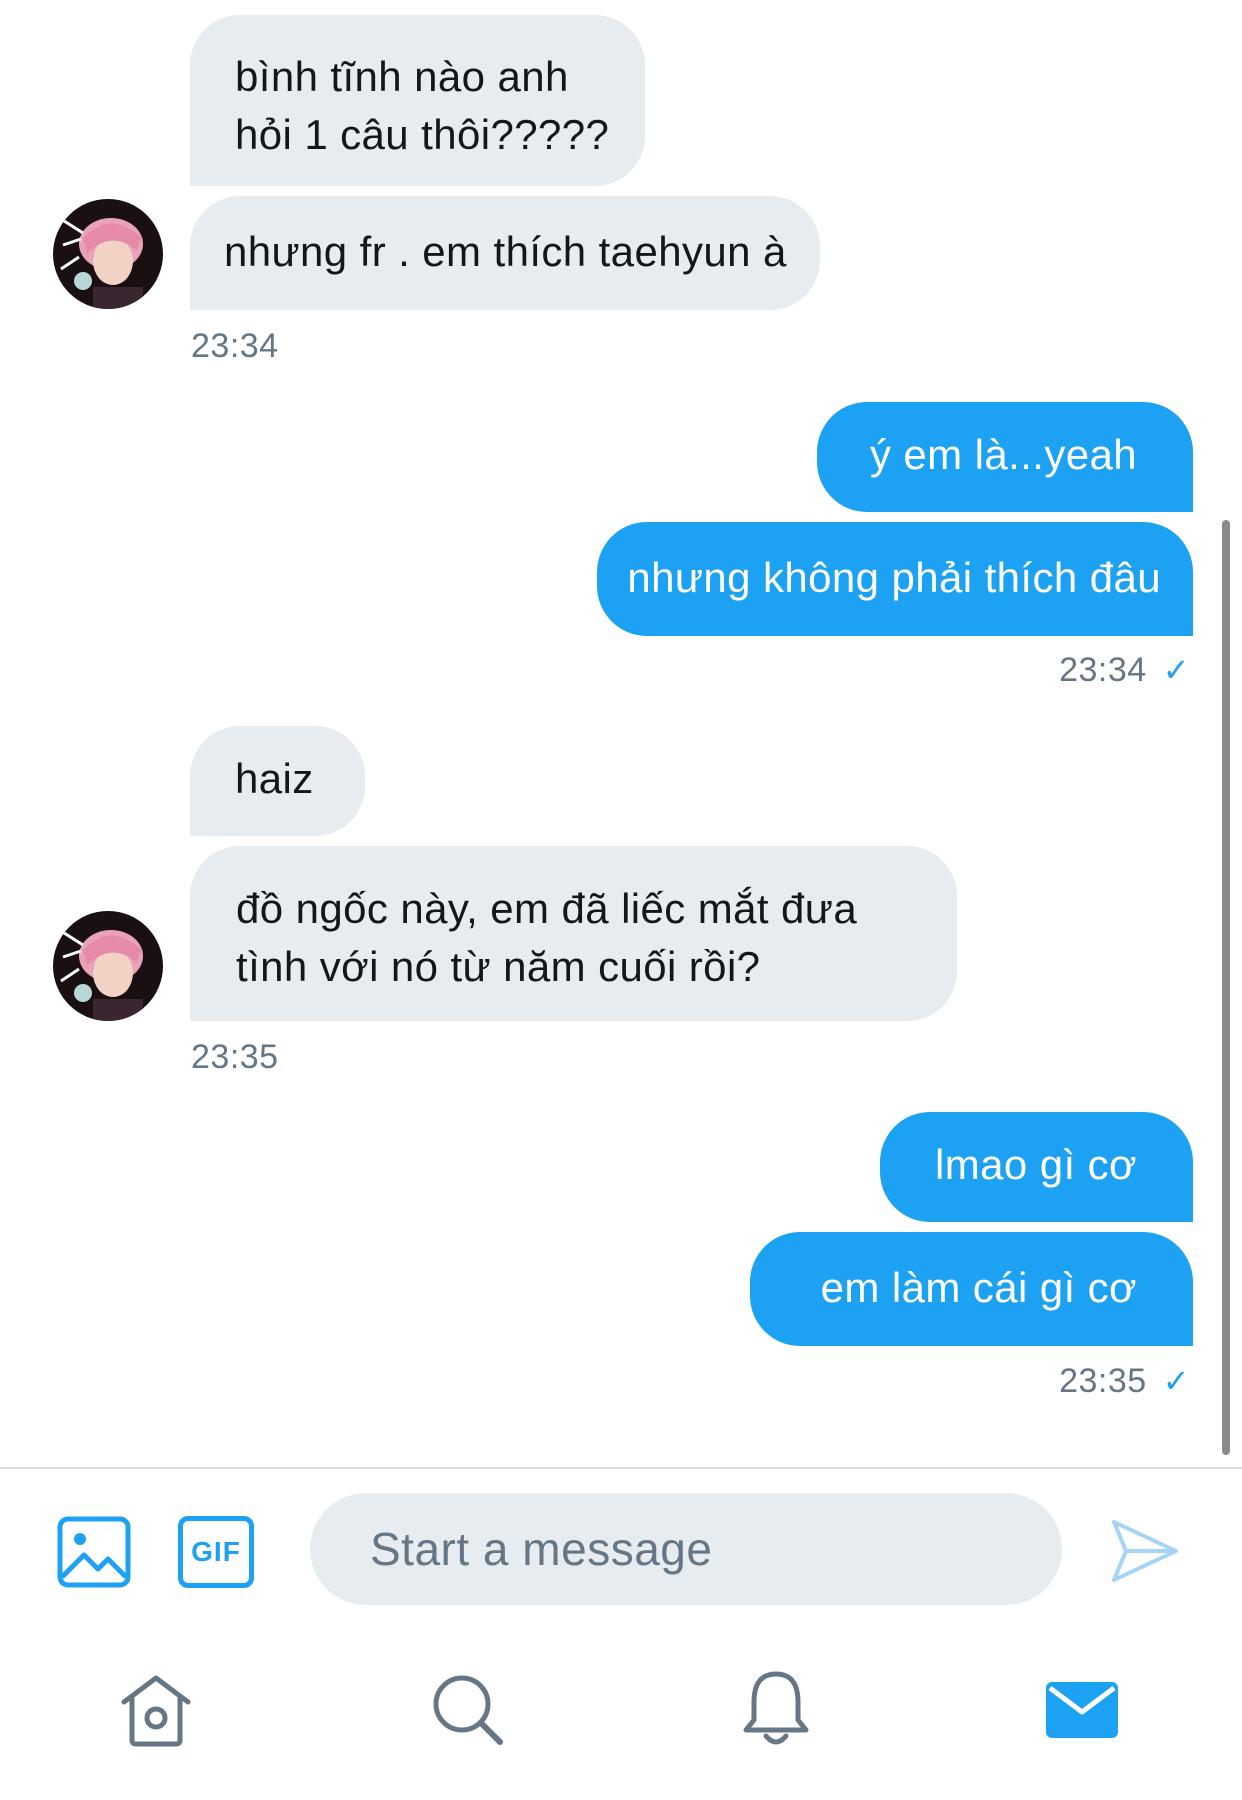  Describe the element at coordinates (700, 1549) in the screenshot. I see `message-input` at that location.